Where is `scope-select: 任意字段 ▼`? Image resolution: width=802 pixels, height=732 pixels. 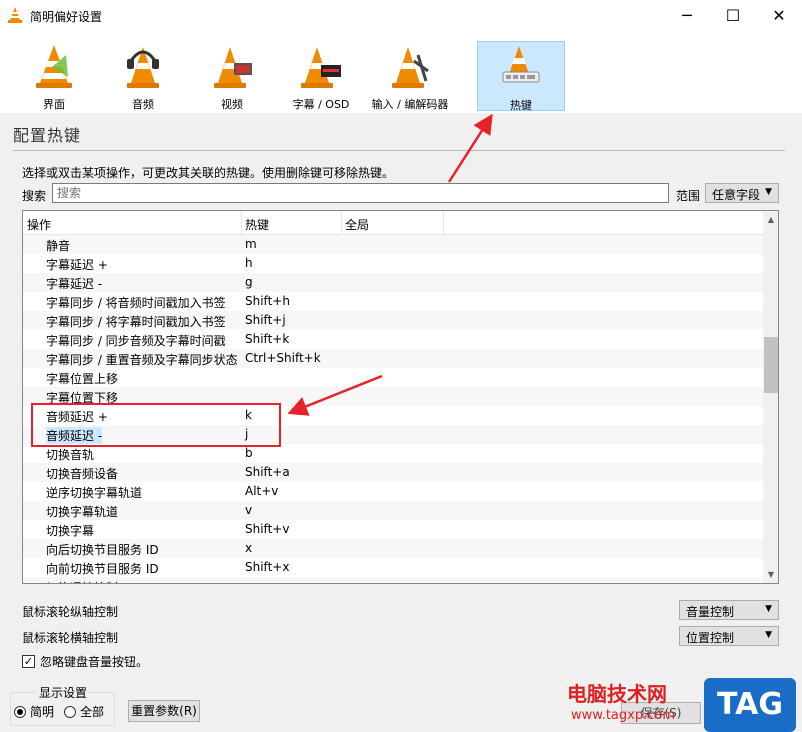 scope-select: 任意字段 ▼ is located at coordinates (742, 193).